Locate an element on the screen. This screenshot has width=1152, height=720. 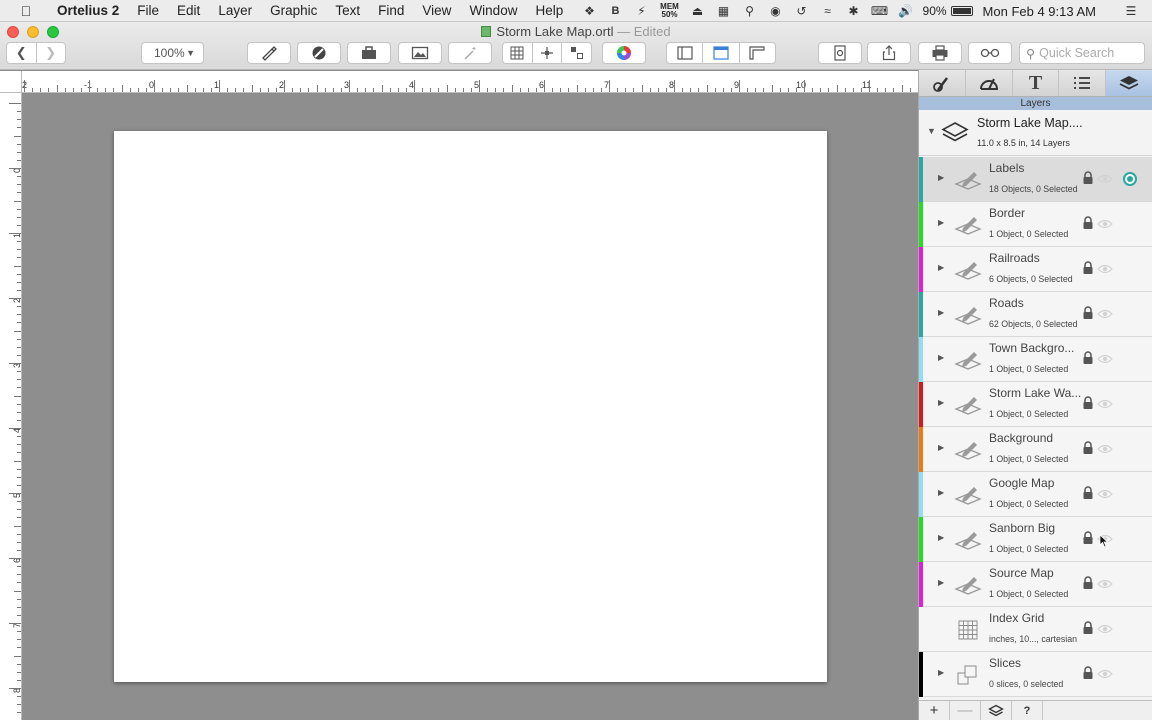
colors-button is located at coordinates (624, 53).